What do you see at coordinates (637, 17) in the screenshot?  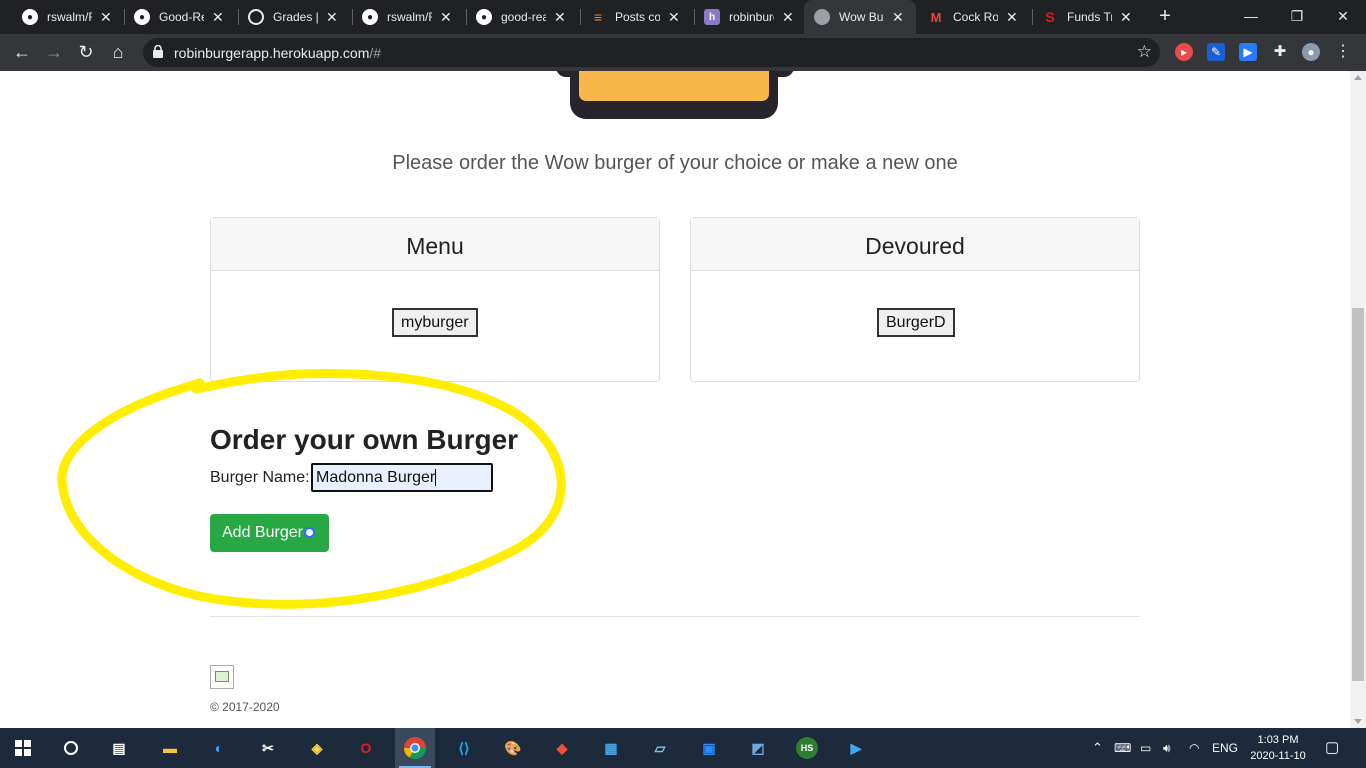 I see `tab-title: Posts cor` at bounding box center [637, 17].